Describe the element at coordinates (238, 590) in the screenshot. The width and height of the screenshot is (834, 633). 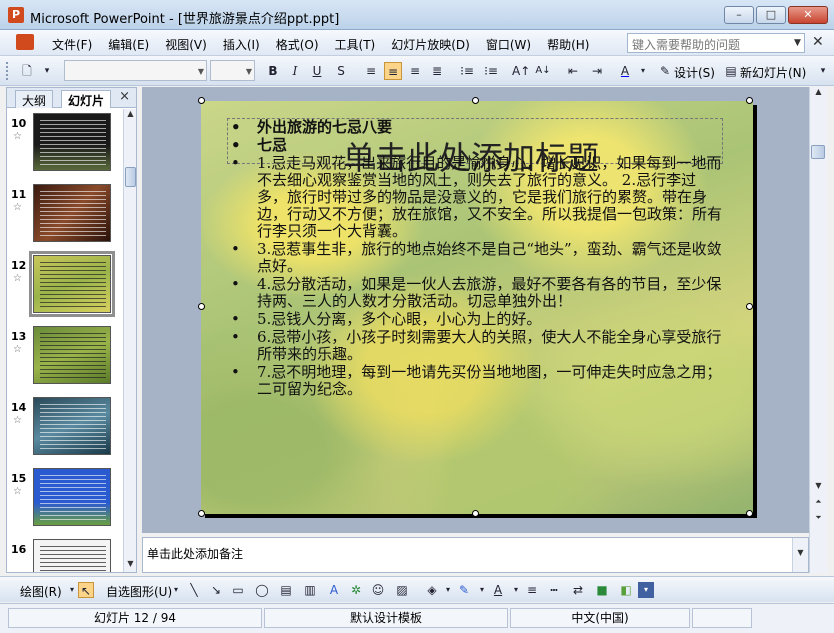
I see `rectangle-icon: ▭` at that location.